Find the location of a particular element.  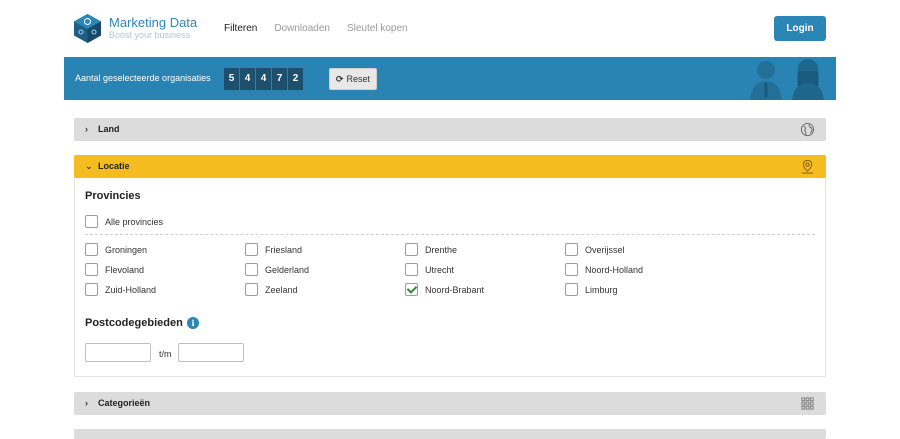

refresh-icon: ⟳ is located at coordinates (339, 78).